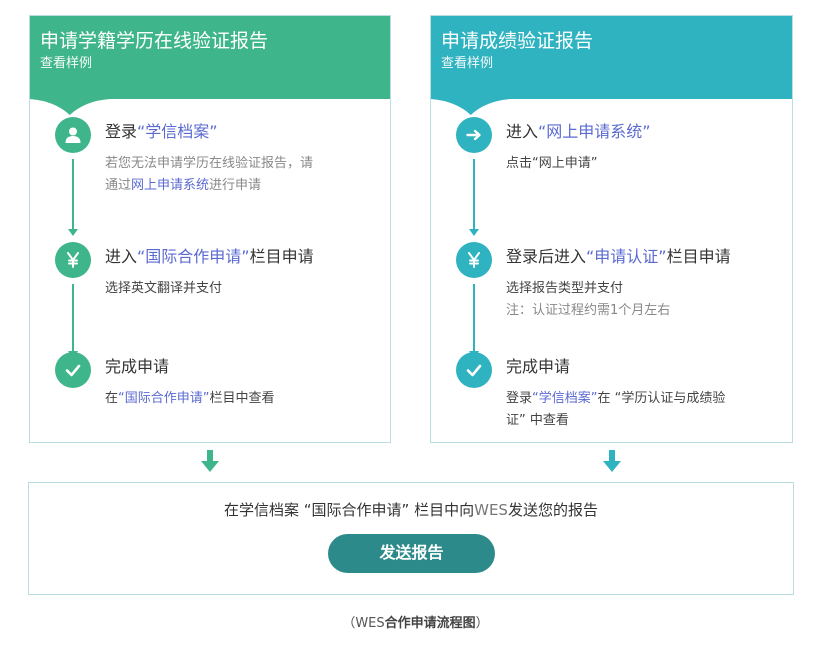  I want to click on left-step3-desc: 在“国际合作申请”栏目中查看, so click(190, 399).